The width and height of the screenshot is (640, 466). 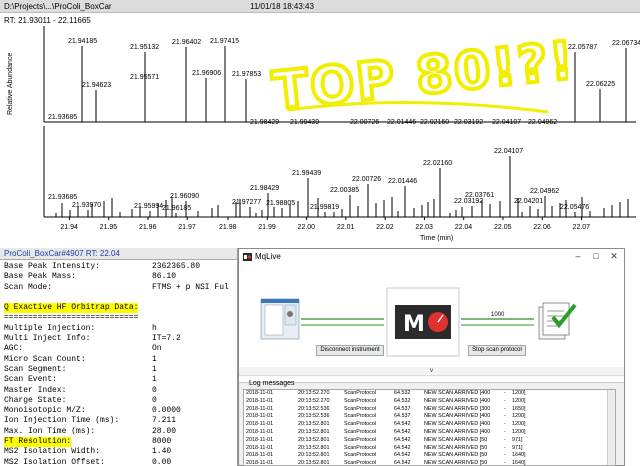 What do you see at coordinates (166, 411) in the screenshot?
I see `scan-header-value: 0.0000` at bounding box center [166, 411].